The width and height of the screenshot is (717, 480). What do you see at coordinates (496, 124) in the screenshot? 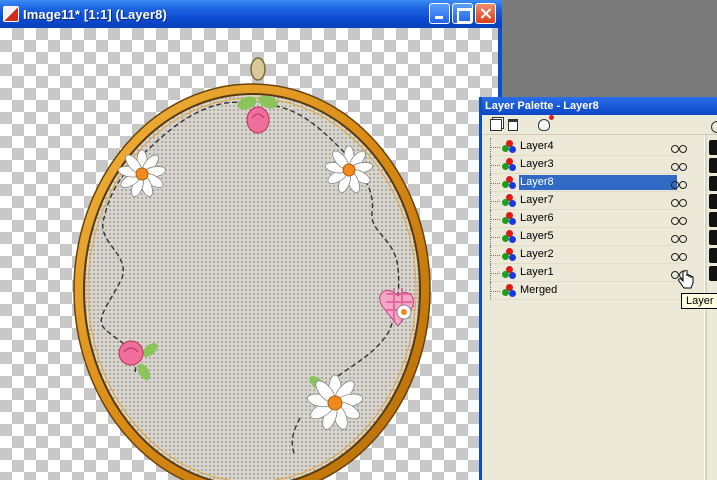
I see `new-layer-icon` at bounding box center [496, 124].